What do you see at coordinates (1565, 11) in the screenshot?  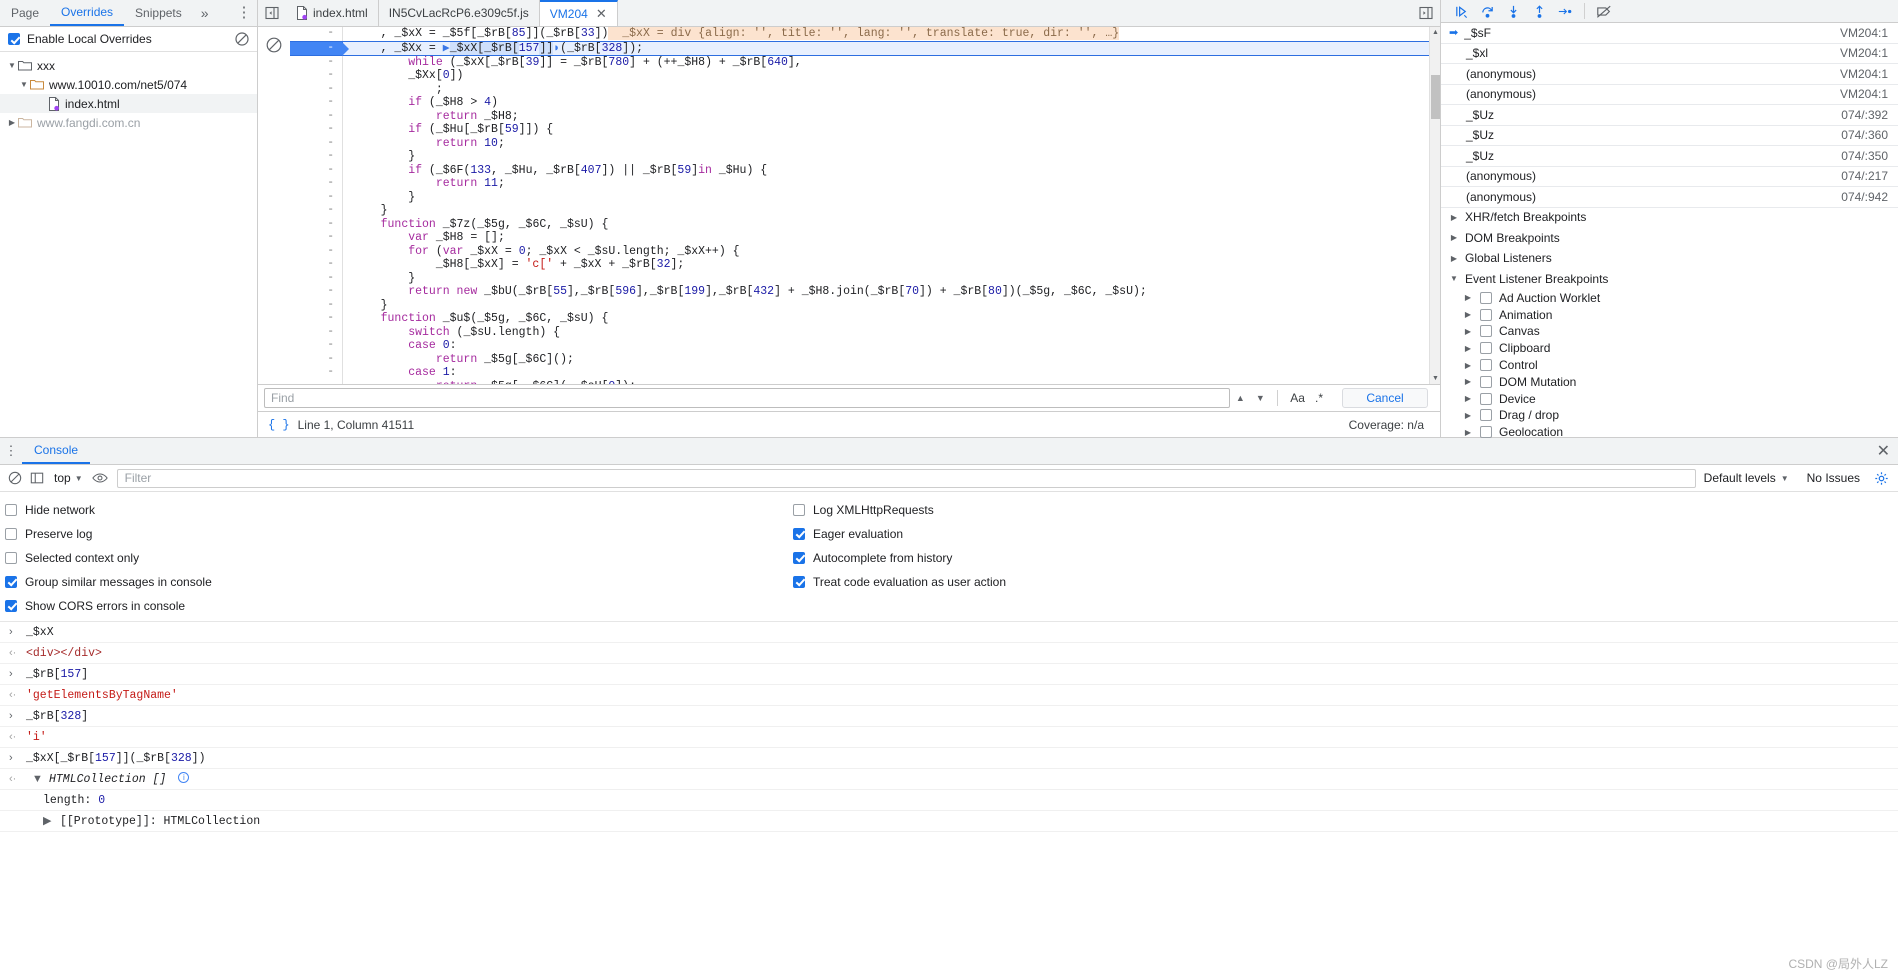 I see `step-icon` at bounding box center [1565, 11].